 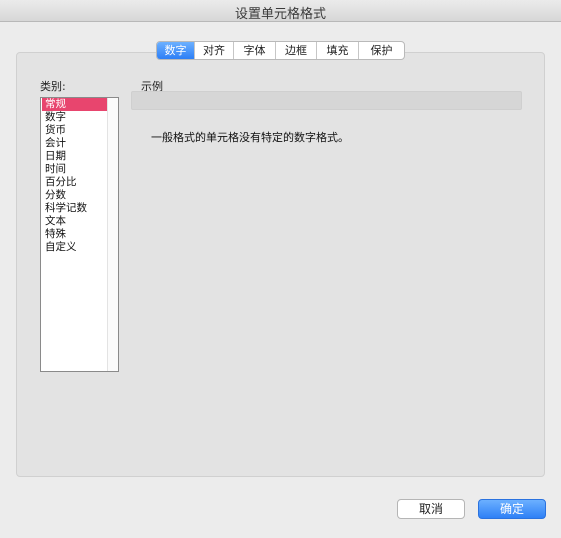 I want to click on window-title: 设置单元格格式, so click(x=280, y=14).